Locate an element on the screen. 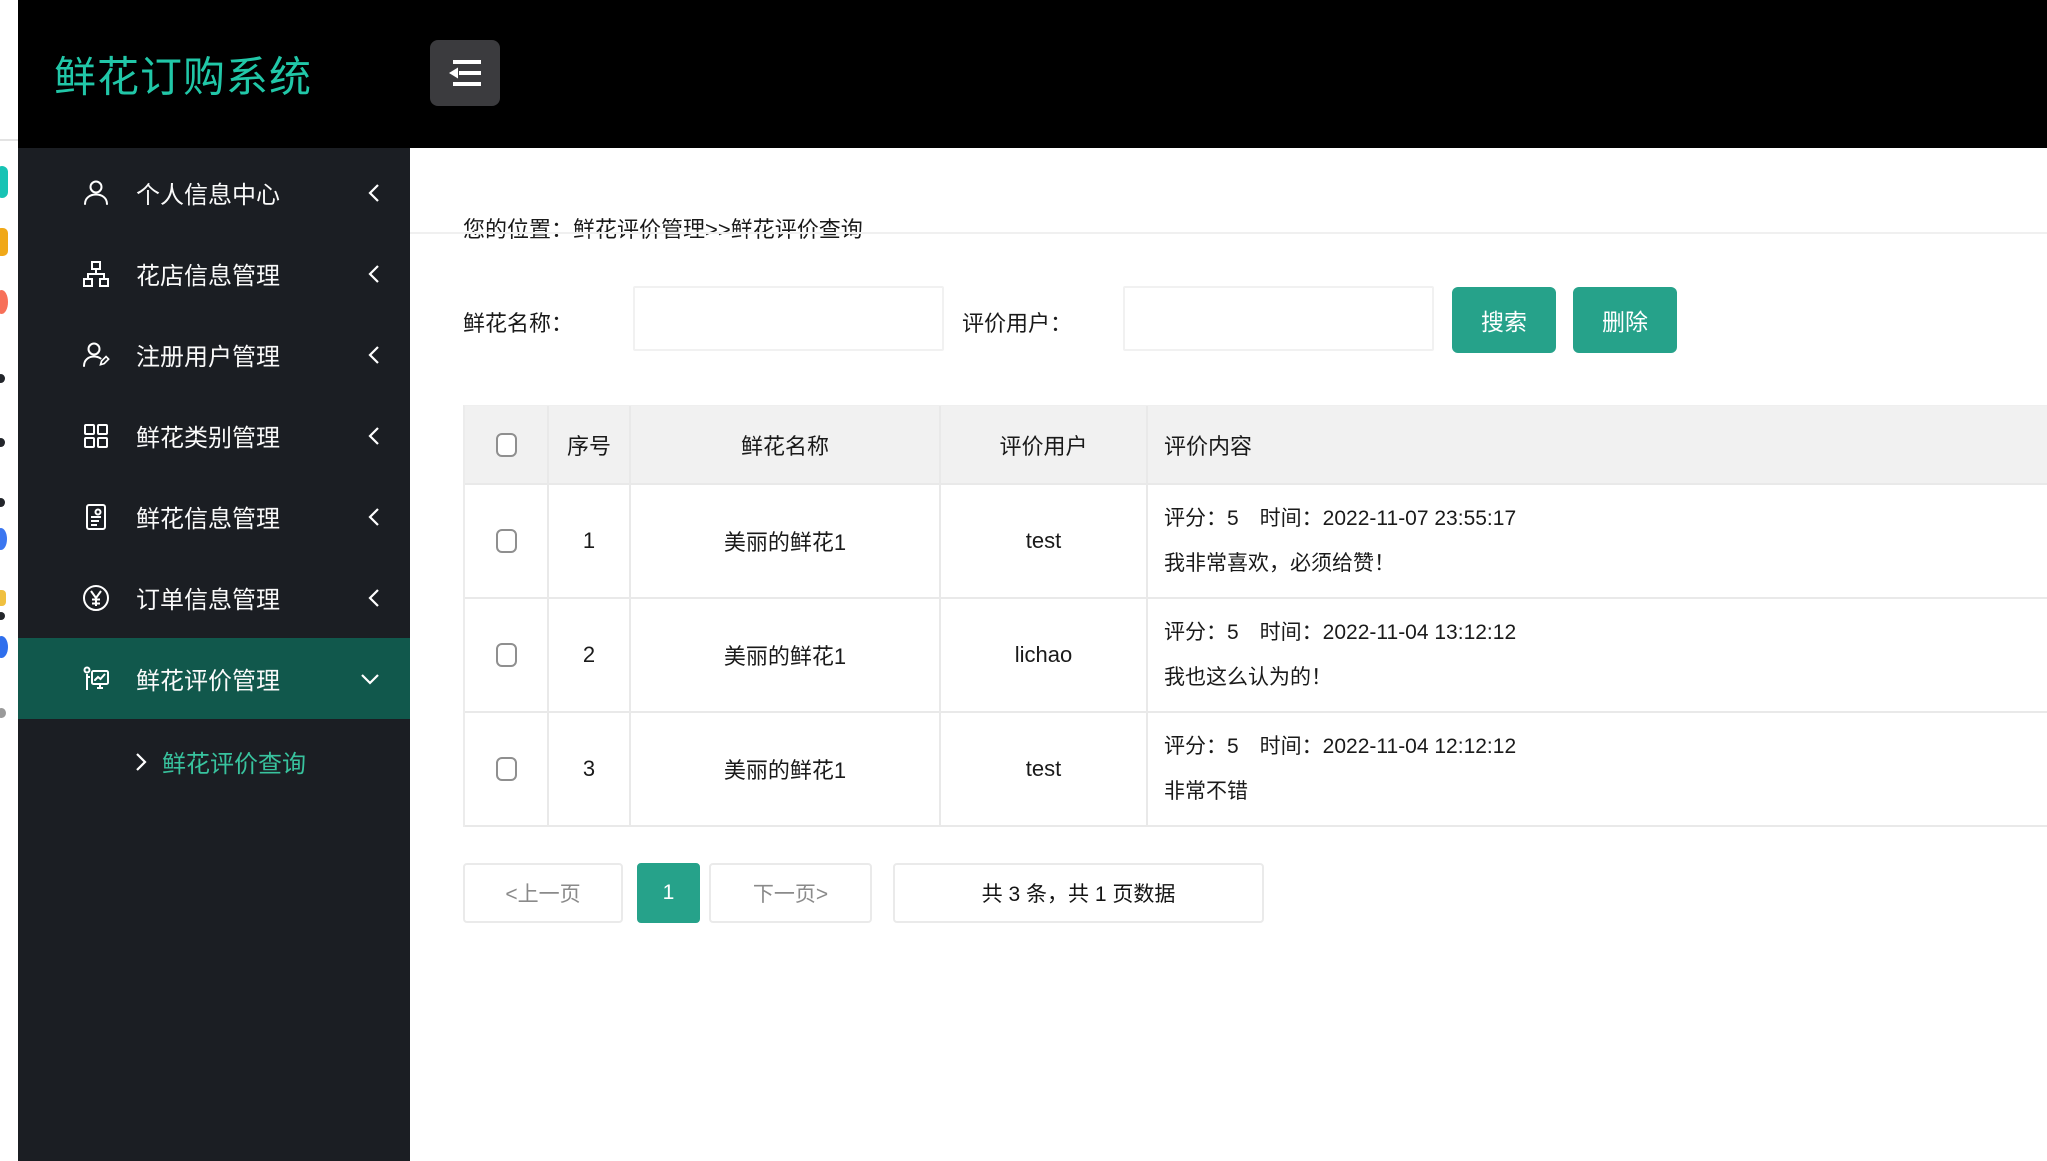 The height and width of the screenshot is (1161, 2047). sidebar-item-registered-users: 注册用户管理 is located at coordinates (214, 354).